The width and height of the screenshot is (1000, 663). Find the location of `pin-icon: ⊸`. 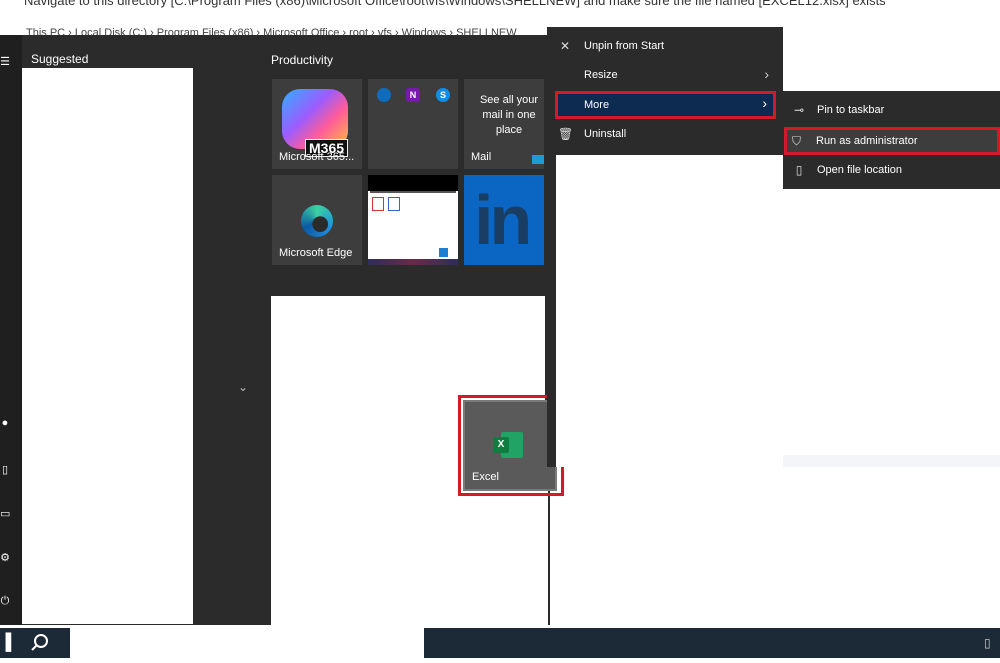

pin-icon: ⊸ is located at coordinates (799, 110).